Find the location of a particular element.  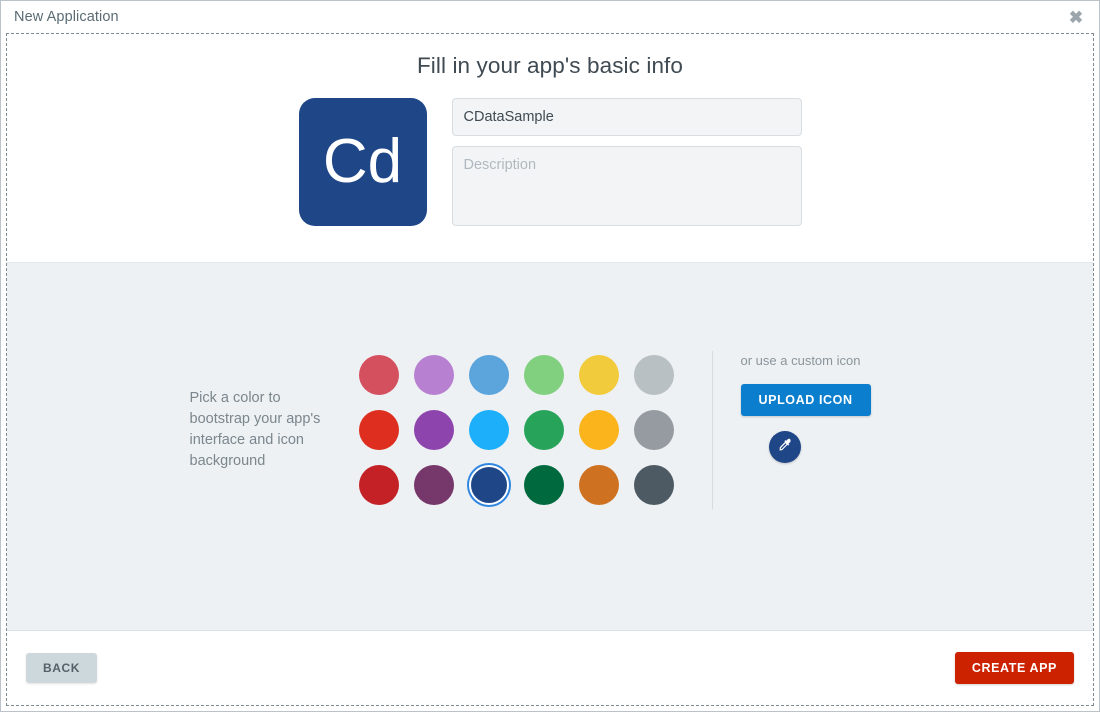

color-swatch-grey is located at coordinates (654, 429).